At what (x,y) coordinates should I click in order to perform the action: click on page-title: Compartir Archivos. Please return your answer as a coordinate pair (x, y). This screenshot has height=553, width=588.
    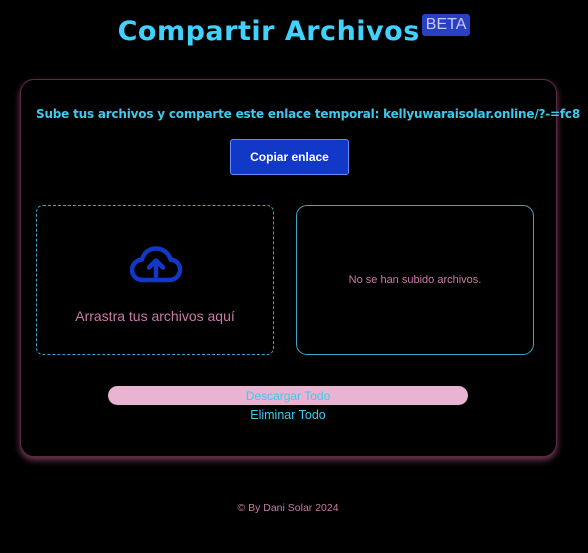
    Looking at the image, I should click on (268, 31).